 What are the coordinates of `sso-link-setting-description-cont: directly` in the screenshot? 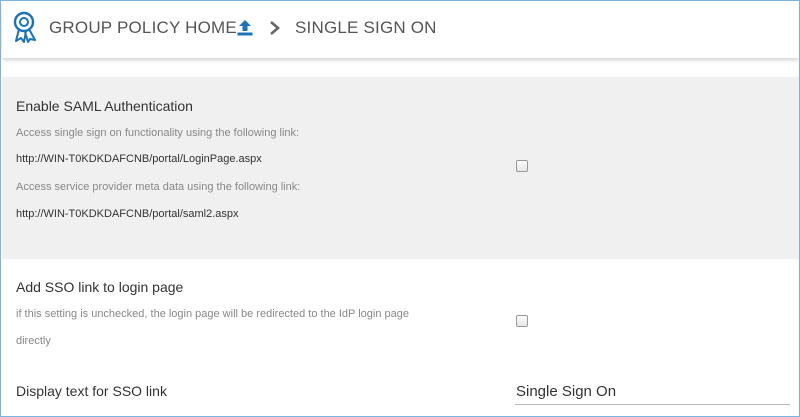 It's located at (33, 341).